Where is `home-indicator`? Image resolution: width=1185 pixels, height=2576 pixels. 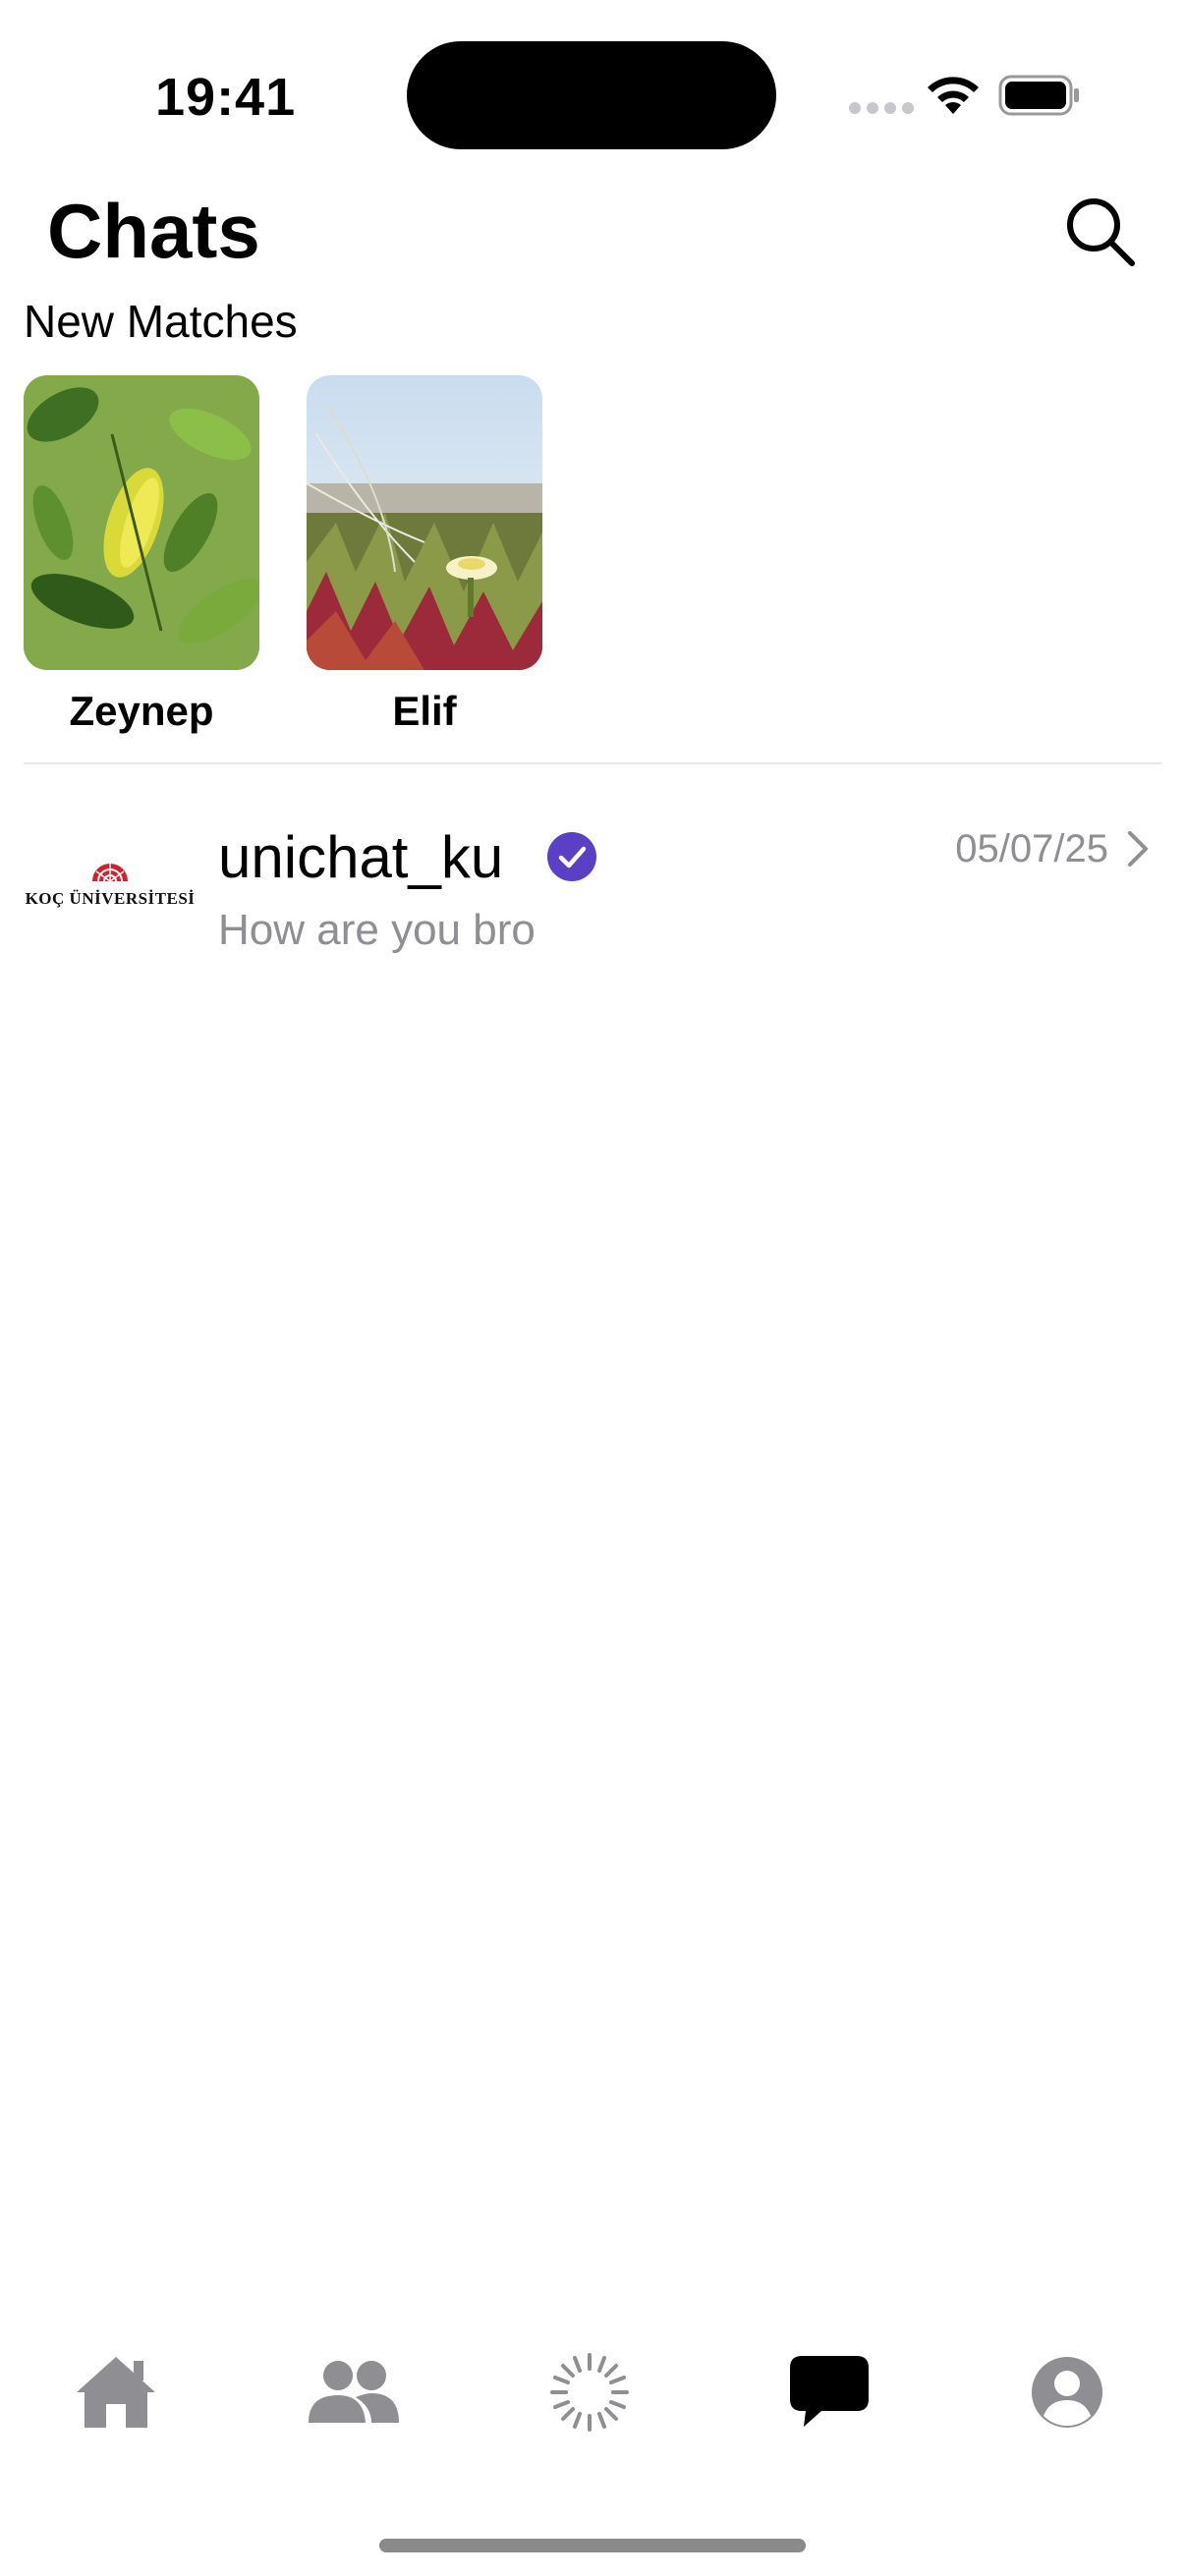
home-indicator is located at coordinates (592, 2545).